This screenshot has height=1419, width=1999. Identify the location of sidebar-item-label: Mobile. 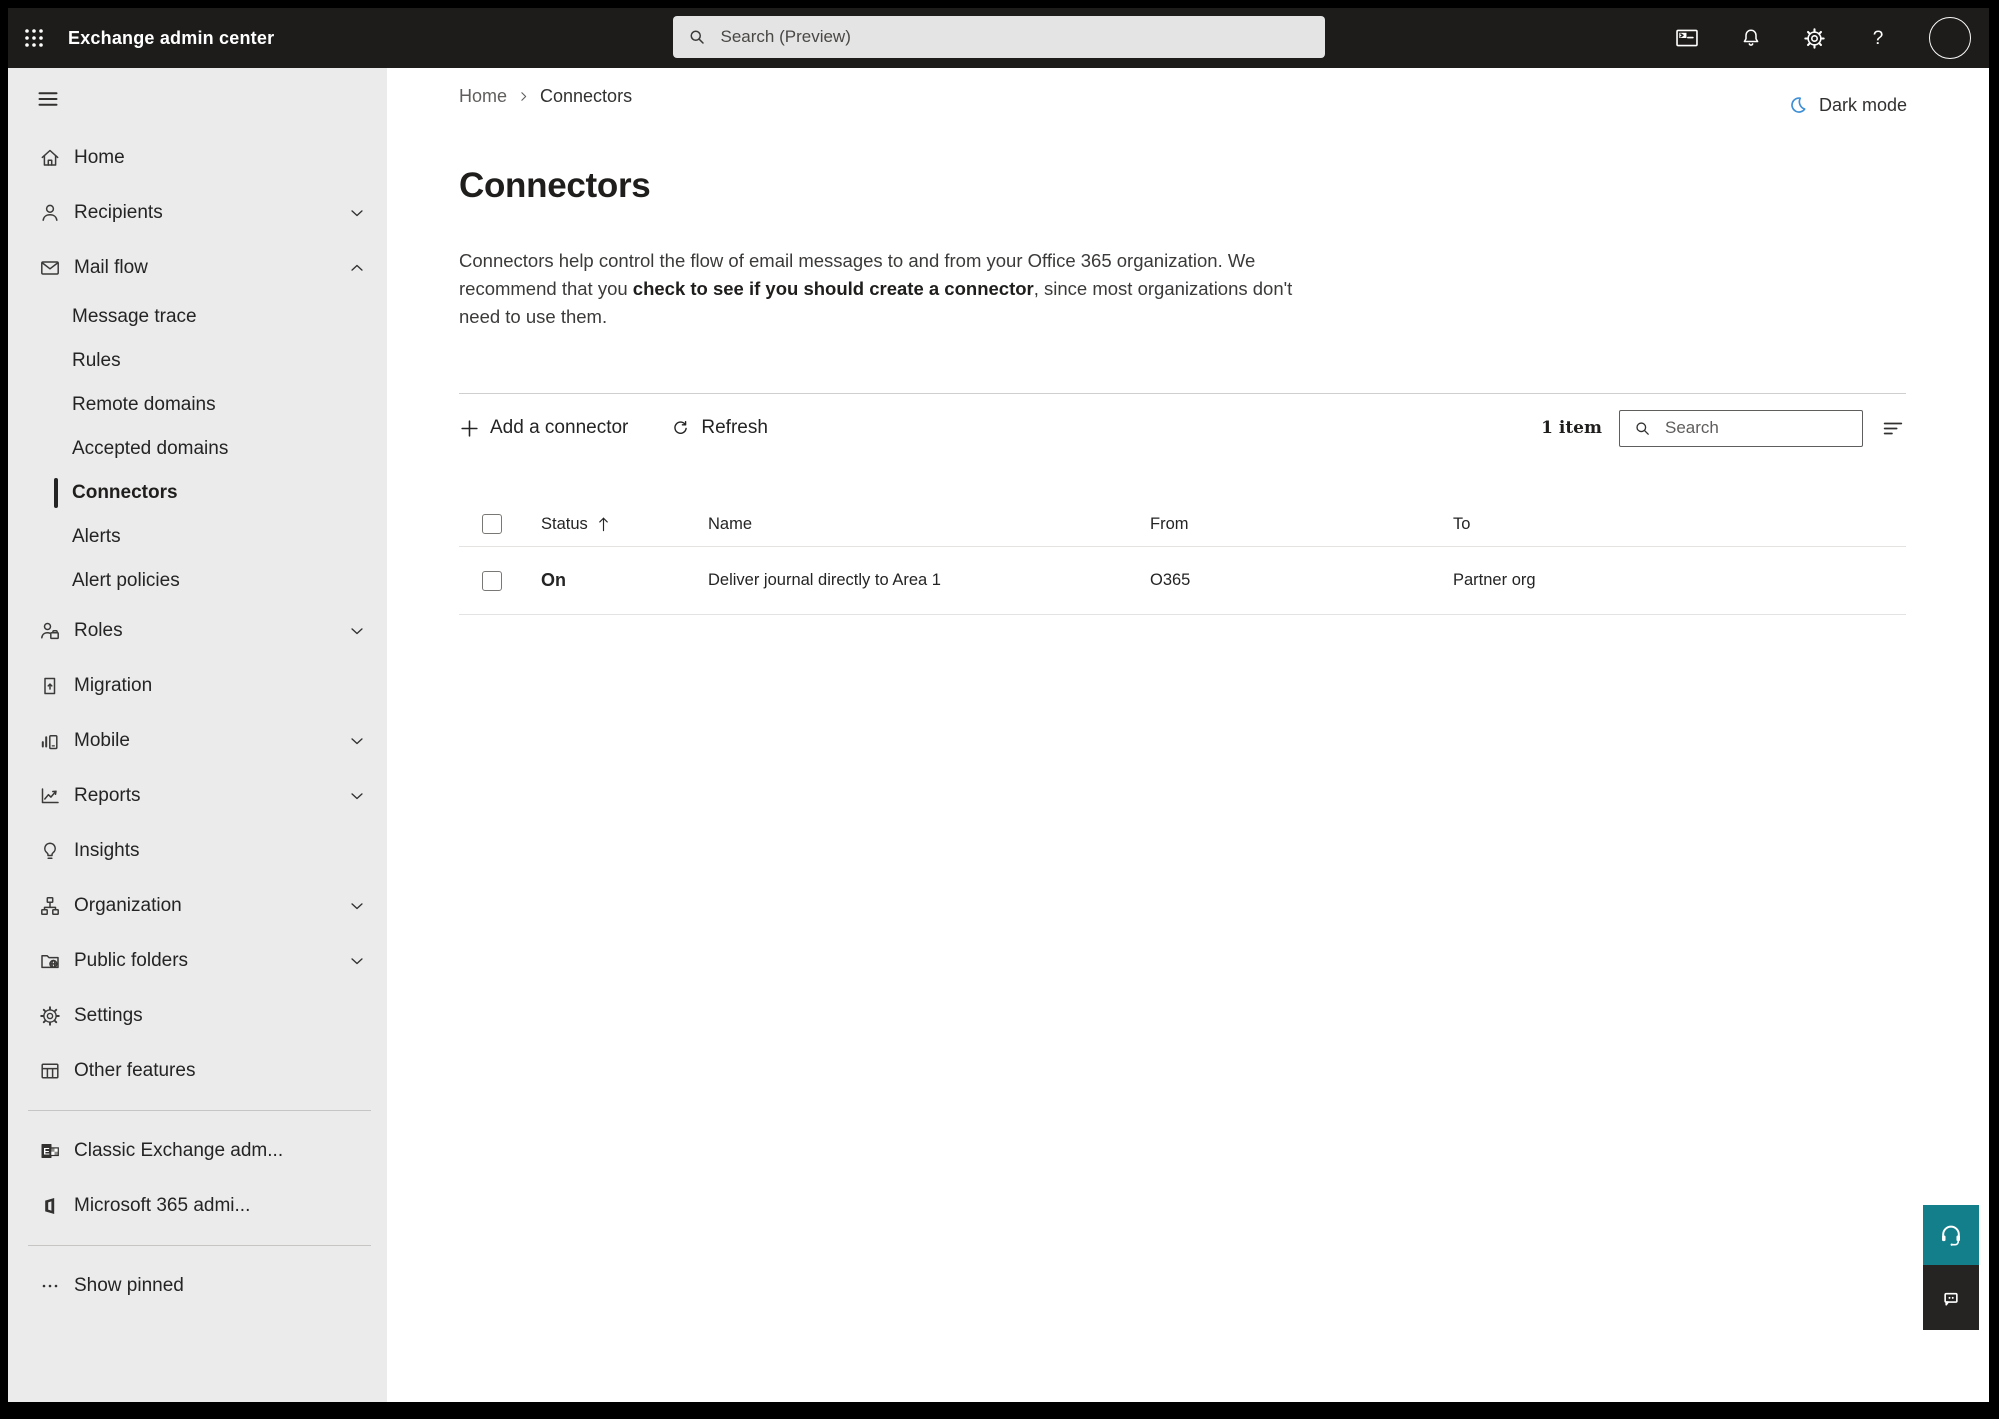
(102, 740).